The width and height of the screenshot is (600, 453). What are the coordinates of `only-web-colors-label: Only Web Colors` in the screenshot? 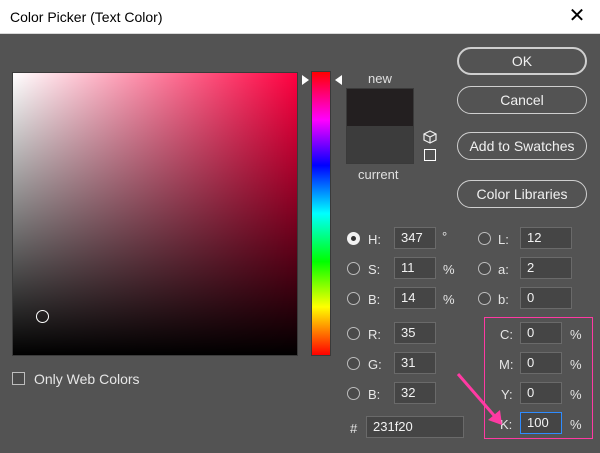 It's located at (87, 379).